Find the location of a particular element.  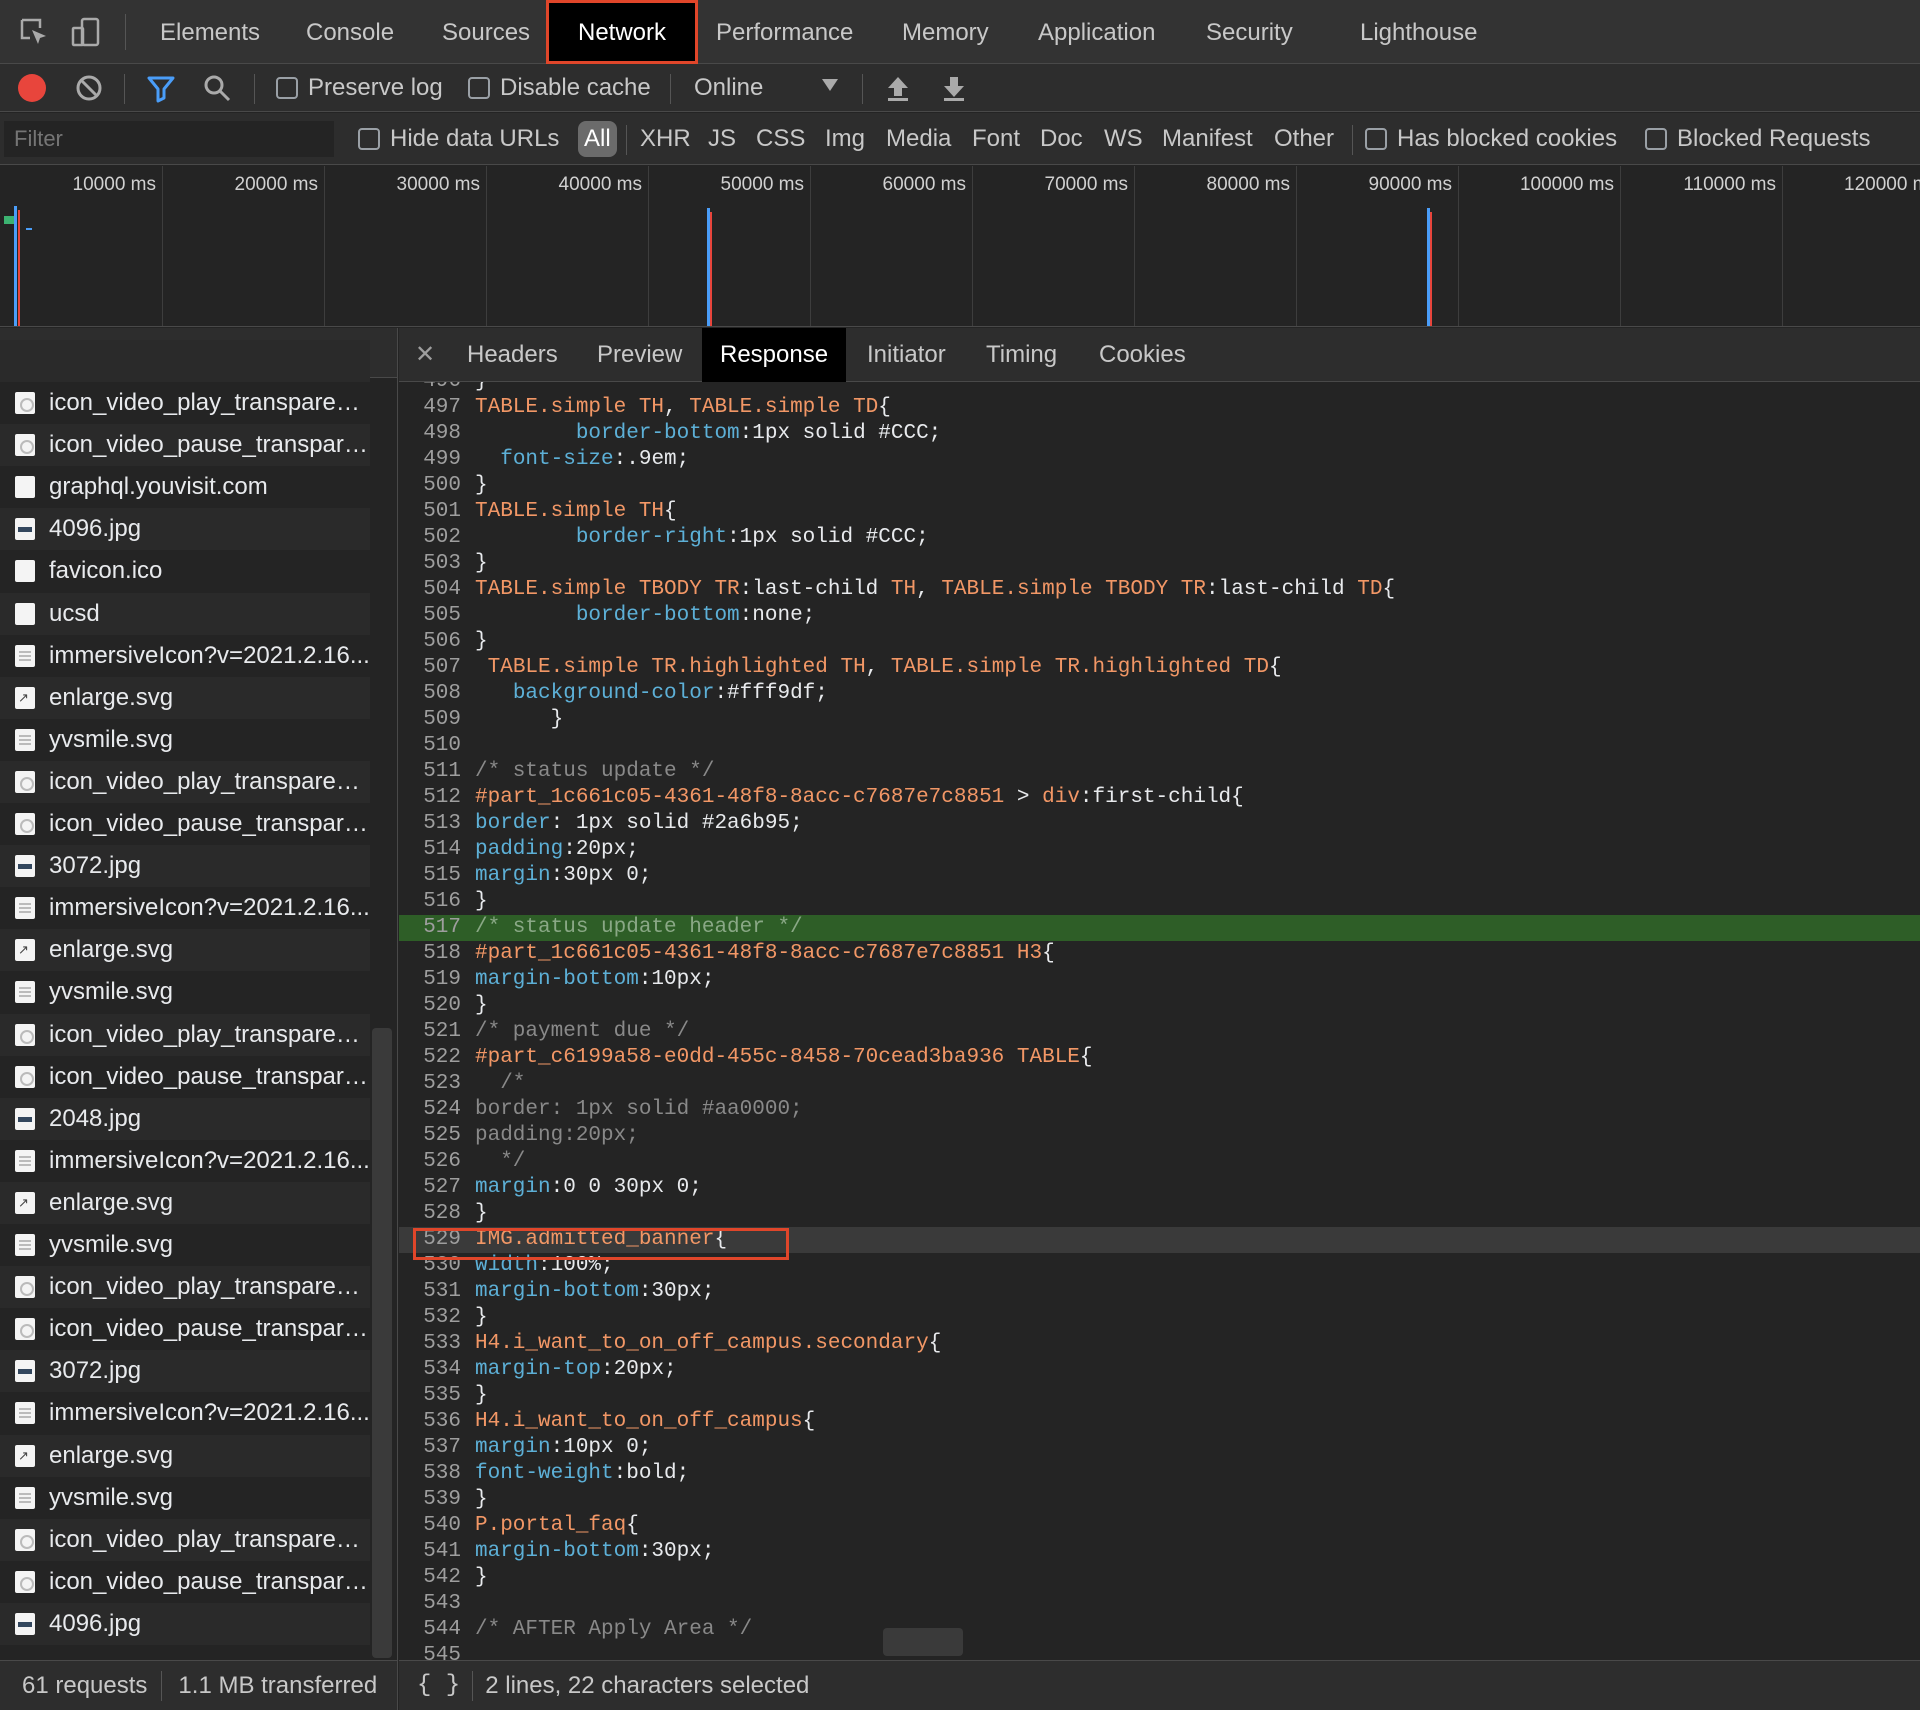

inspect-element-icon is located at coordinates (34, 32).